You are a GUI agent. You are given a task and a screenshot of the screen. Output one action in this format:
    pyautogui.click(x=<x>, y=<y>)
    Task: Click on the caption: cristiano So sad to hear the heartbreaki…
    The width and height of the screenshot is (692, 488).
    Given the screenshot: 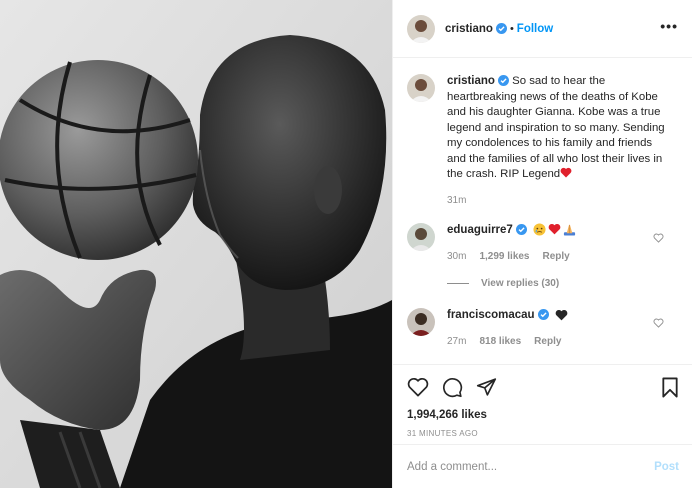 What is the action you would take?
    pyautogui.click(x=542, y=141)
    